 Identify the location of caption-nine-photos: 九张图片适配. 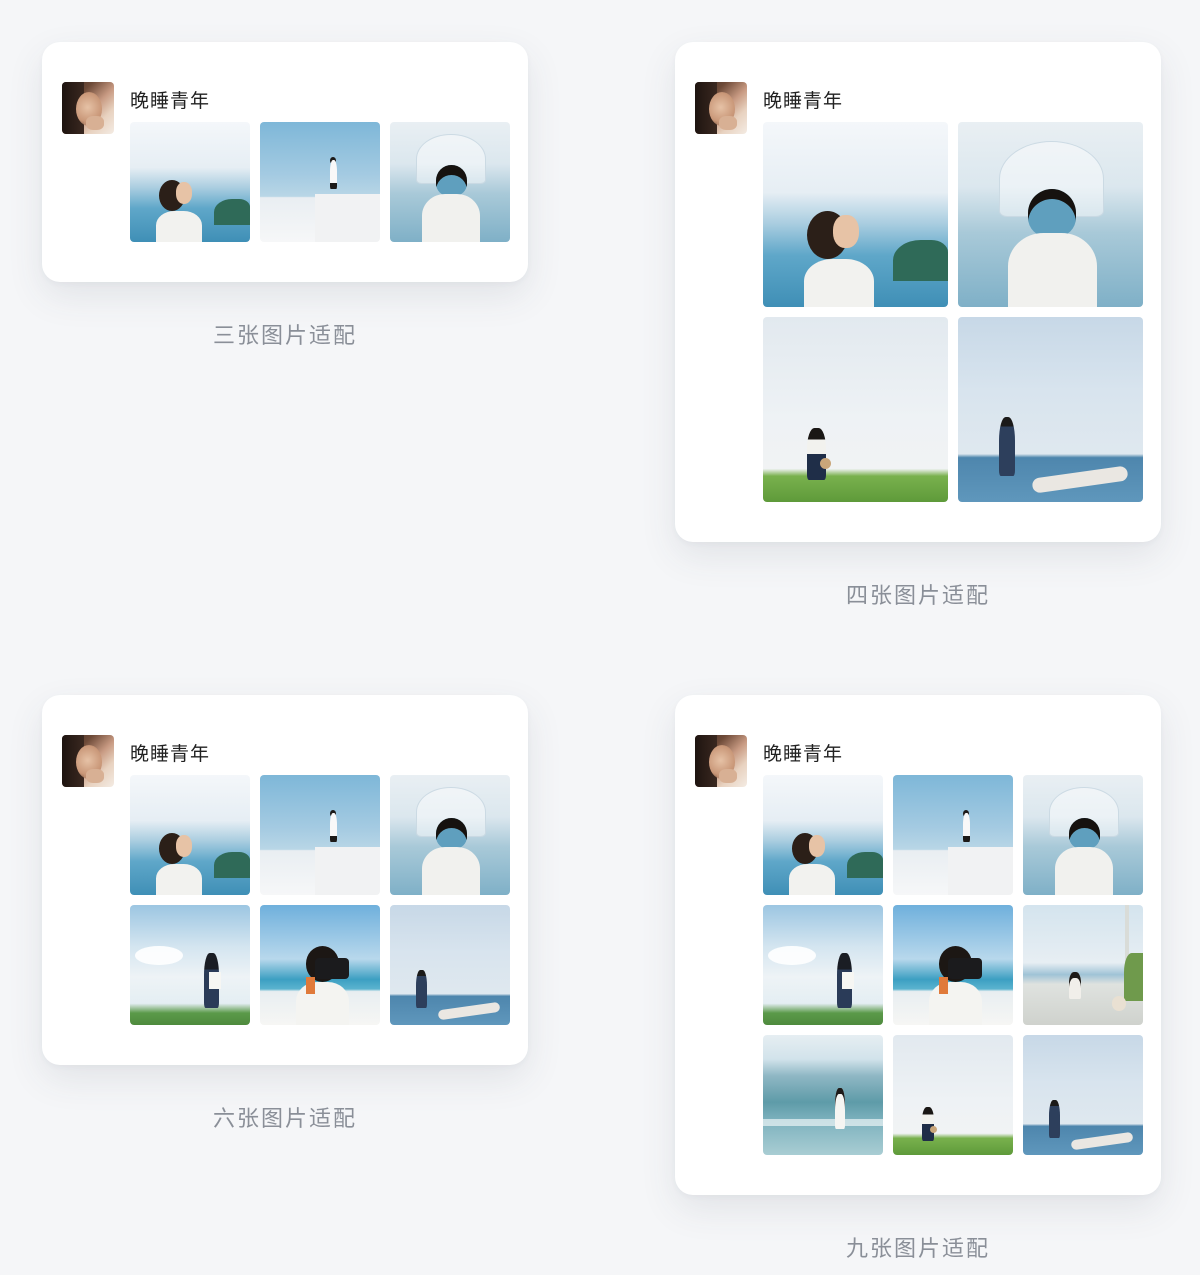
(917, 1249).